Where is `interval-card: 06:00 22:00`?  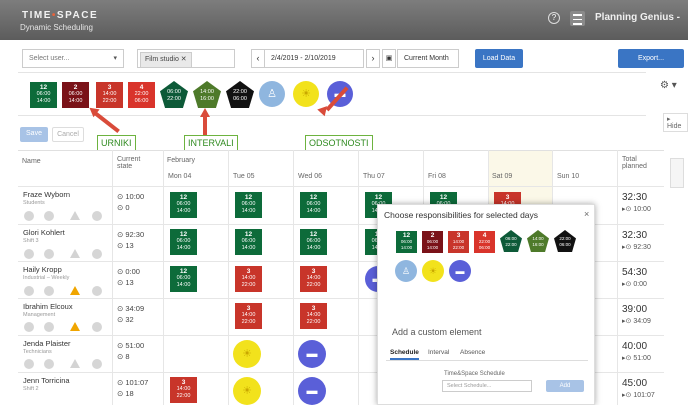 interval-card: 06:00 22:00 is located at coordinates (511, 241).